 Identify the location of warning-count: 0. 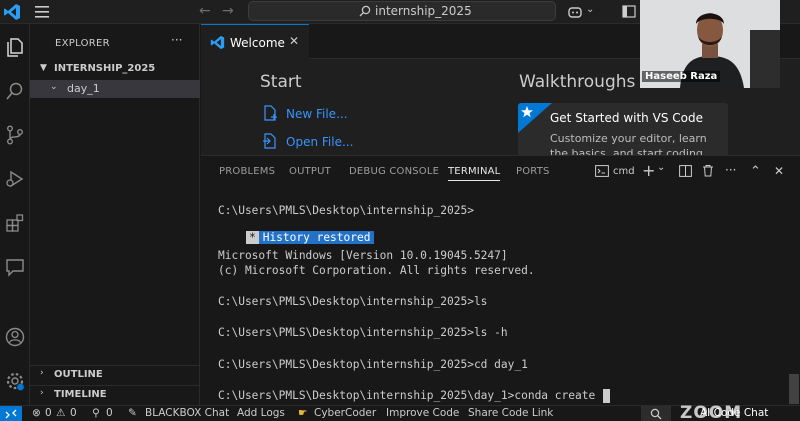
(73, 413).